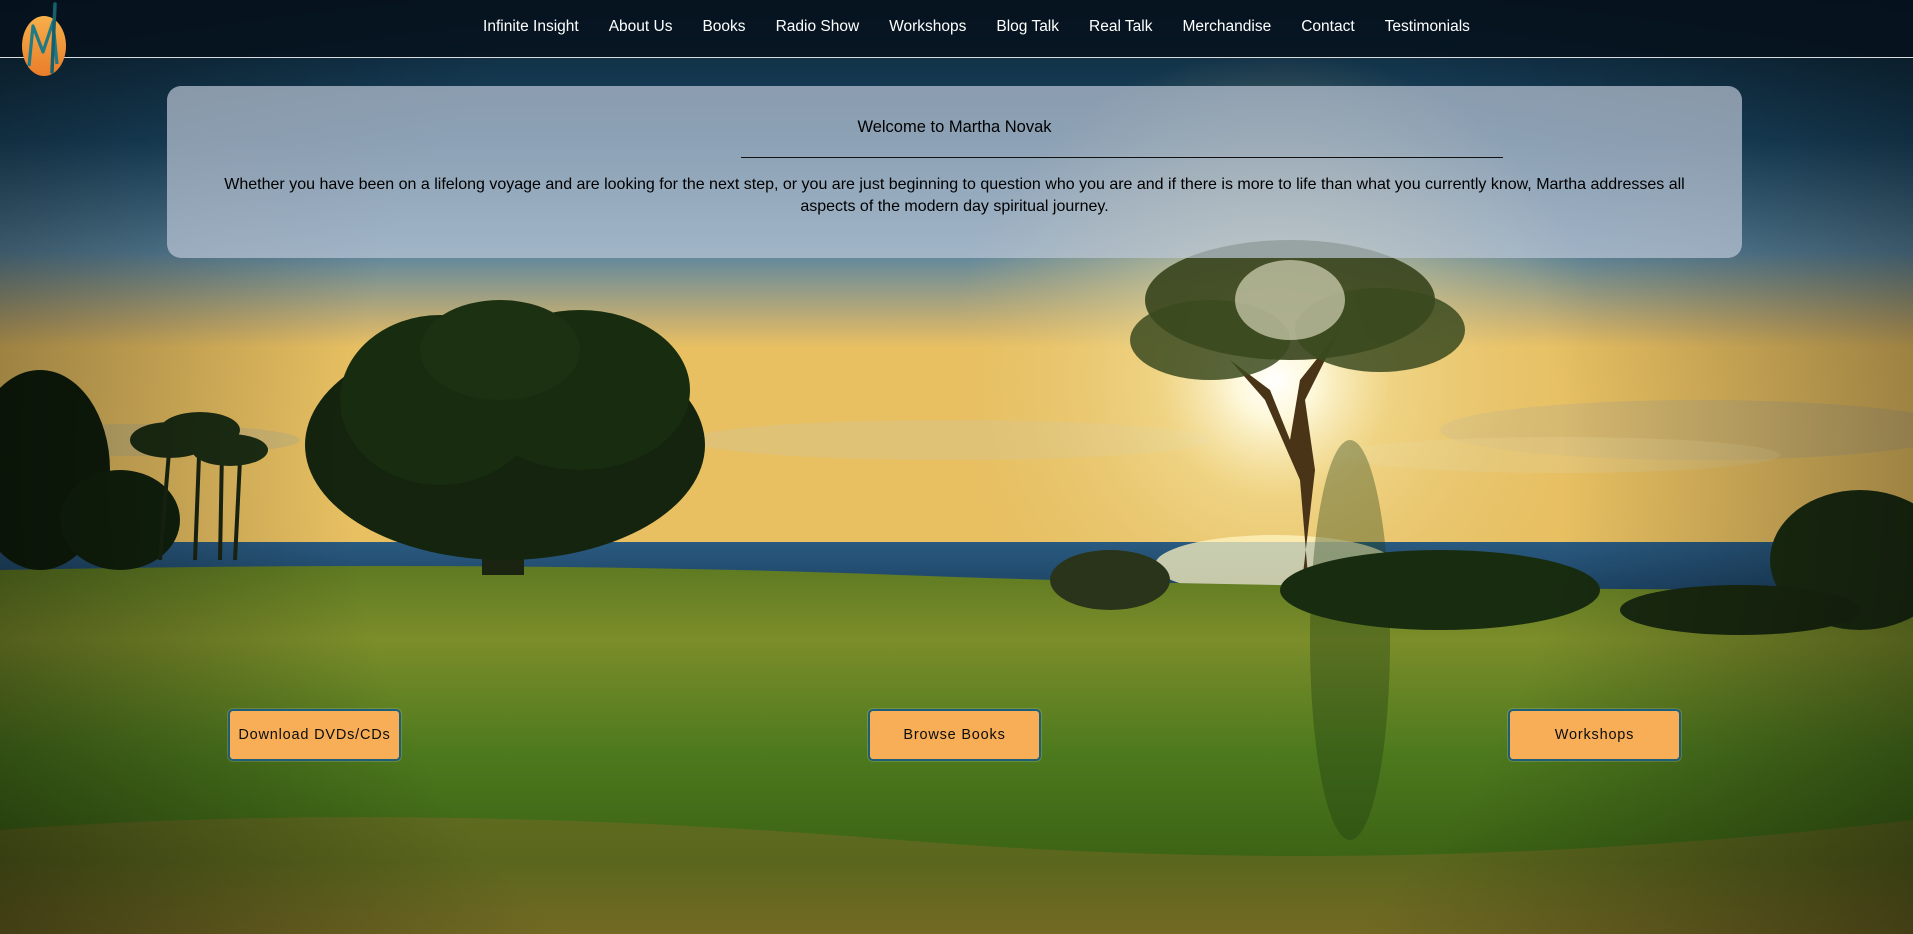  Describe the element at coordinates (927, 27) in the screenshot. I see `nav-item-workshops: Workshops` at that location.